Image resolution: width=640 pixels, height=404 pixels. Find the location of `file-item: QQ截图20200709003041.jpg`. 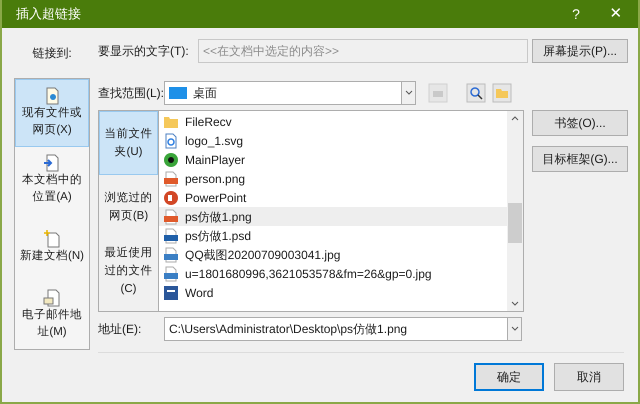

file-item: QQ截图20200709003041.jpg is located at coordinates (333, 254).